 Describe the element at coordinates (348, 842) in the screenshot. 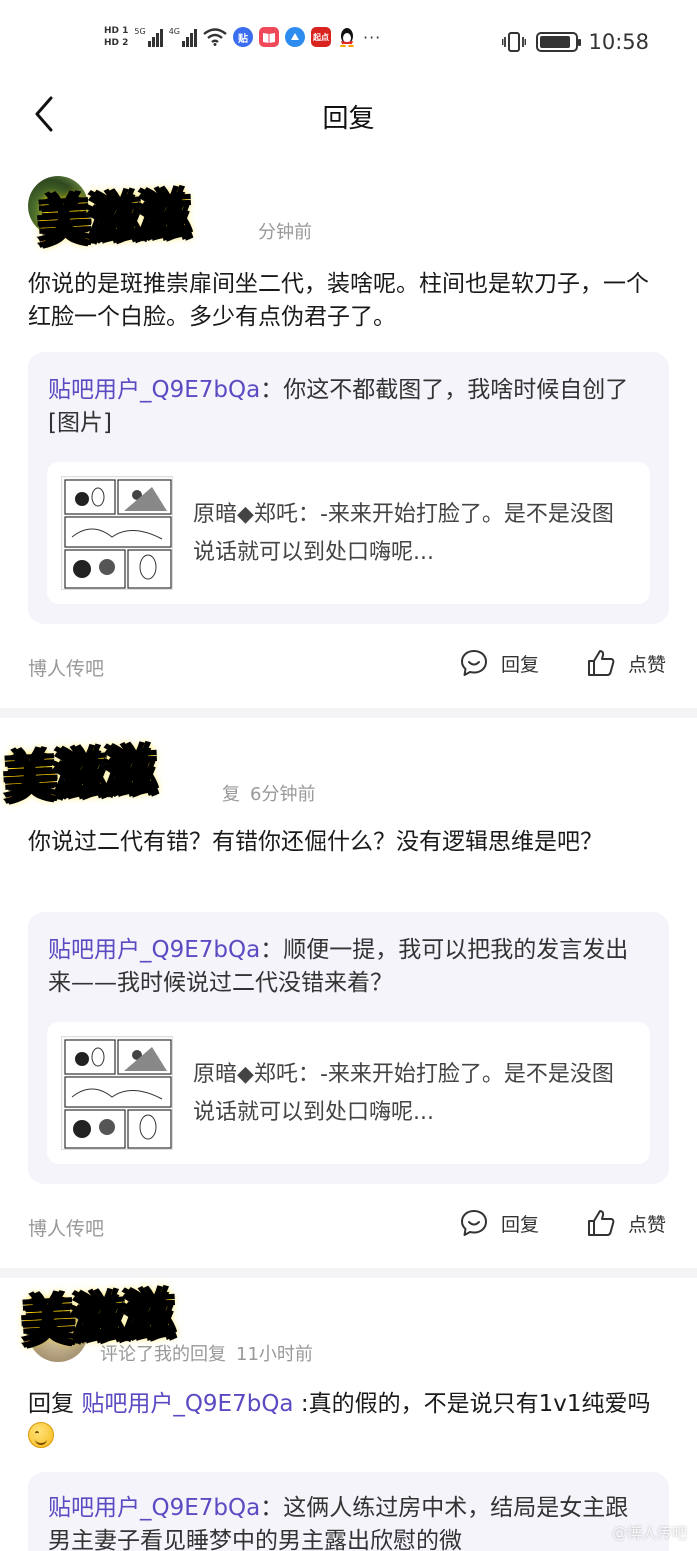

I see `comment-text: 你说过二代有错？有错你还倔什么？没有逻辑思维是吧？` at that location.